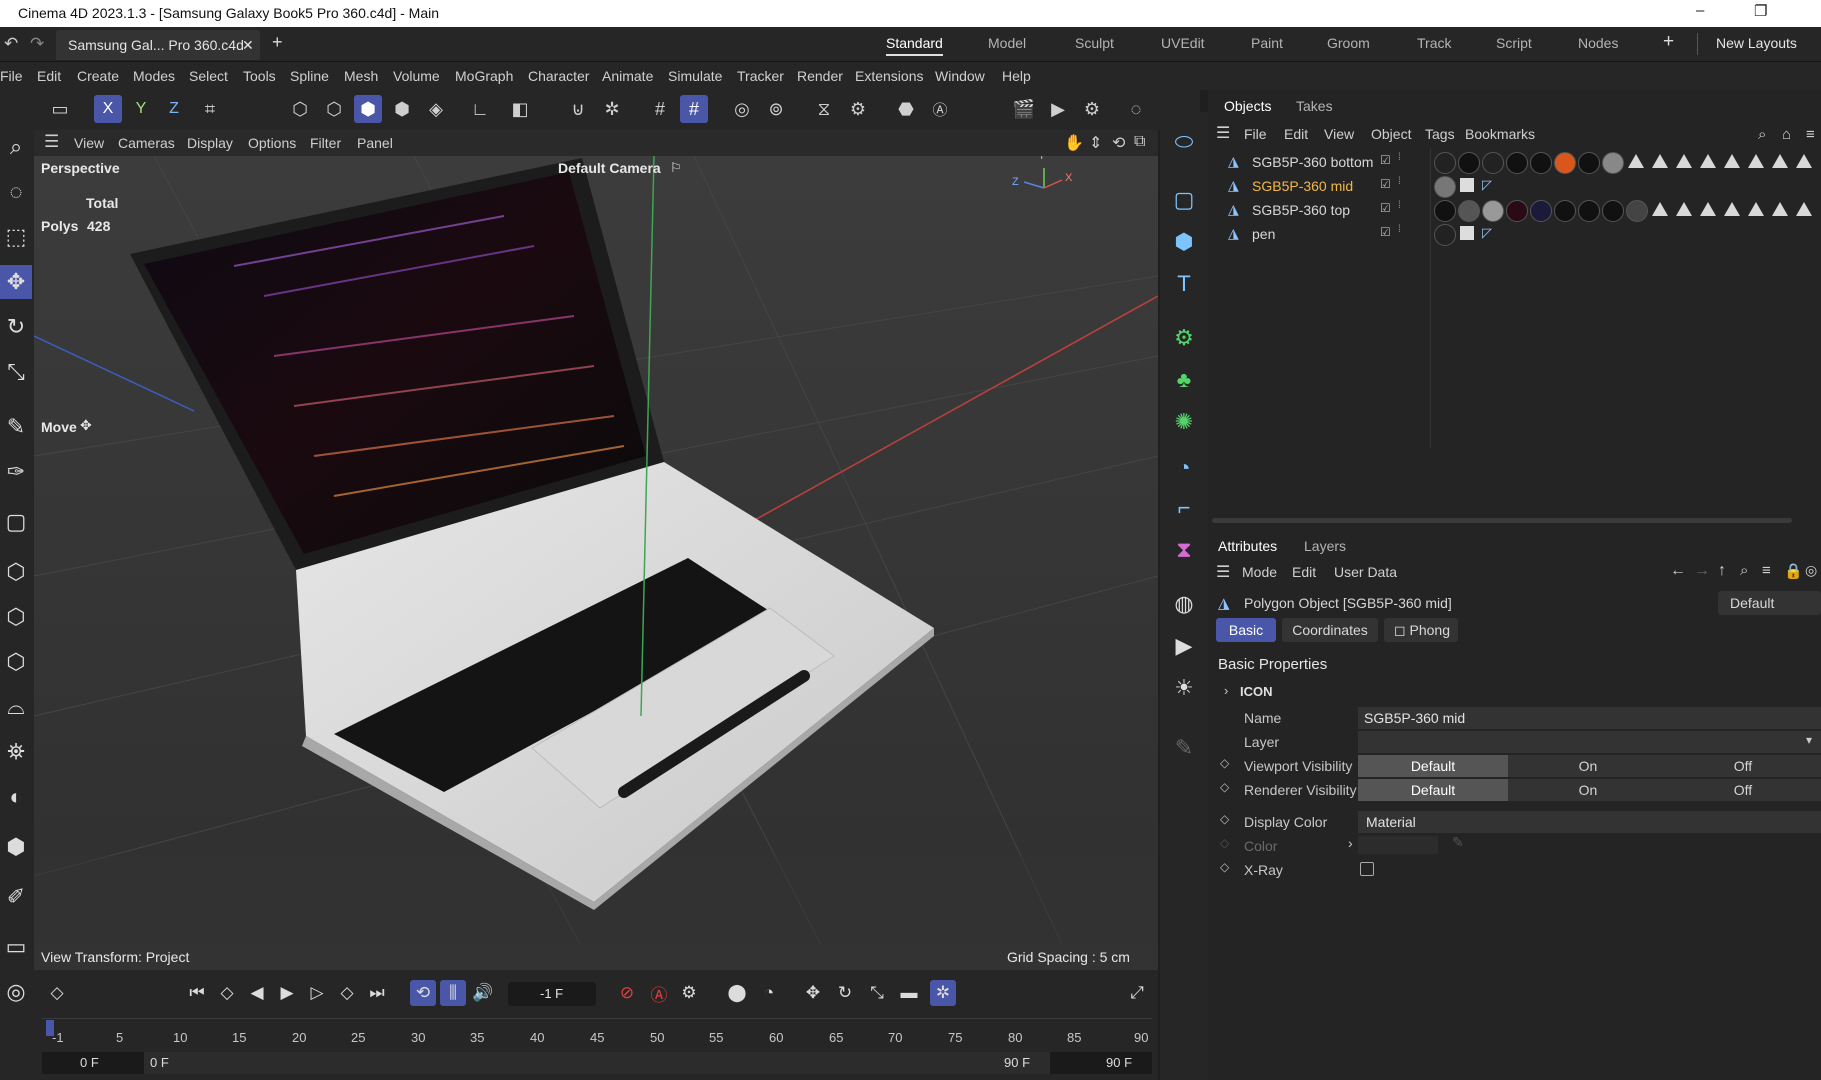 The width and height of the screenshot is (1821, 1080). What do you see at coordinates (659, 993) in the screenshot?
I see `autokey-icon: Ⓐ` at bounding box center [659, 993].